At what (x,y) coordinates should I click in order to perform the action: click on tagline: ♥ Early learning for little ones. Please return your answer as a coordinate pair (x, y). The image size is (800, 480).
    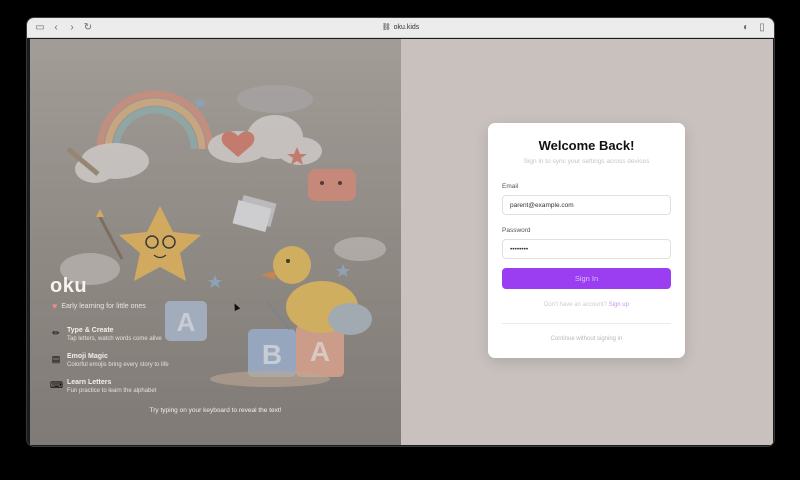
    Looking at the image, I should click on (99, 306).